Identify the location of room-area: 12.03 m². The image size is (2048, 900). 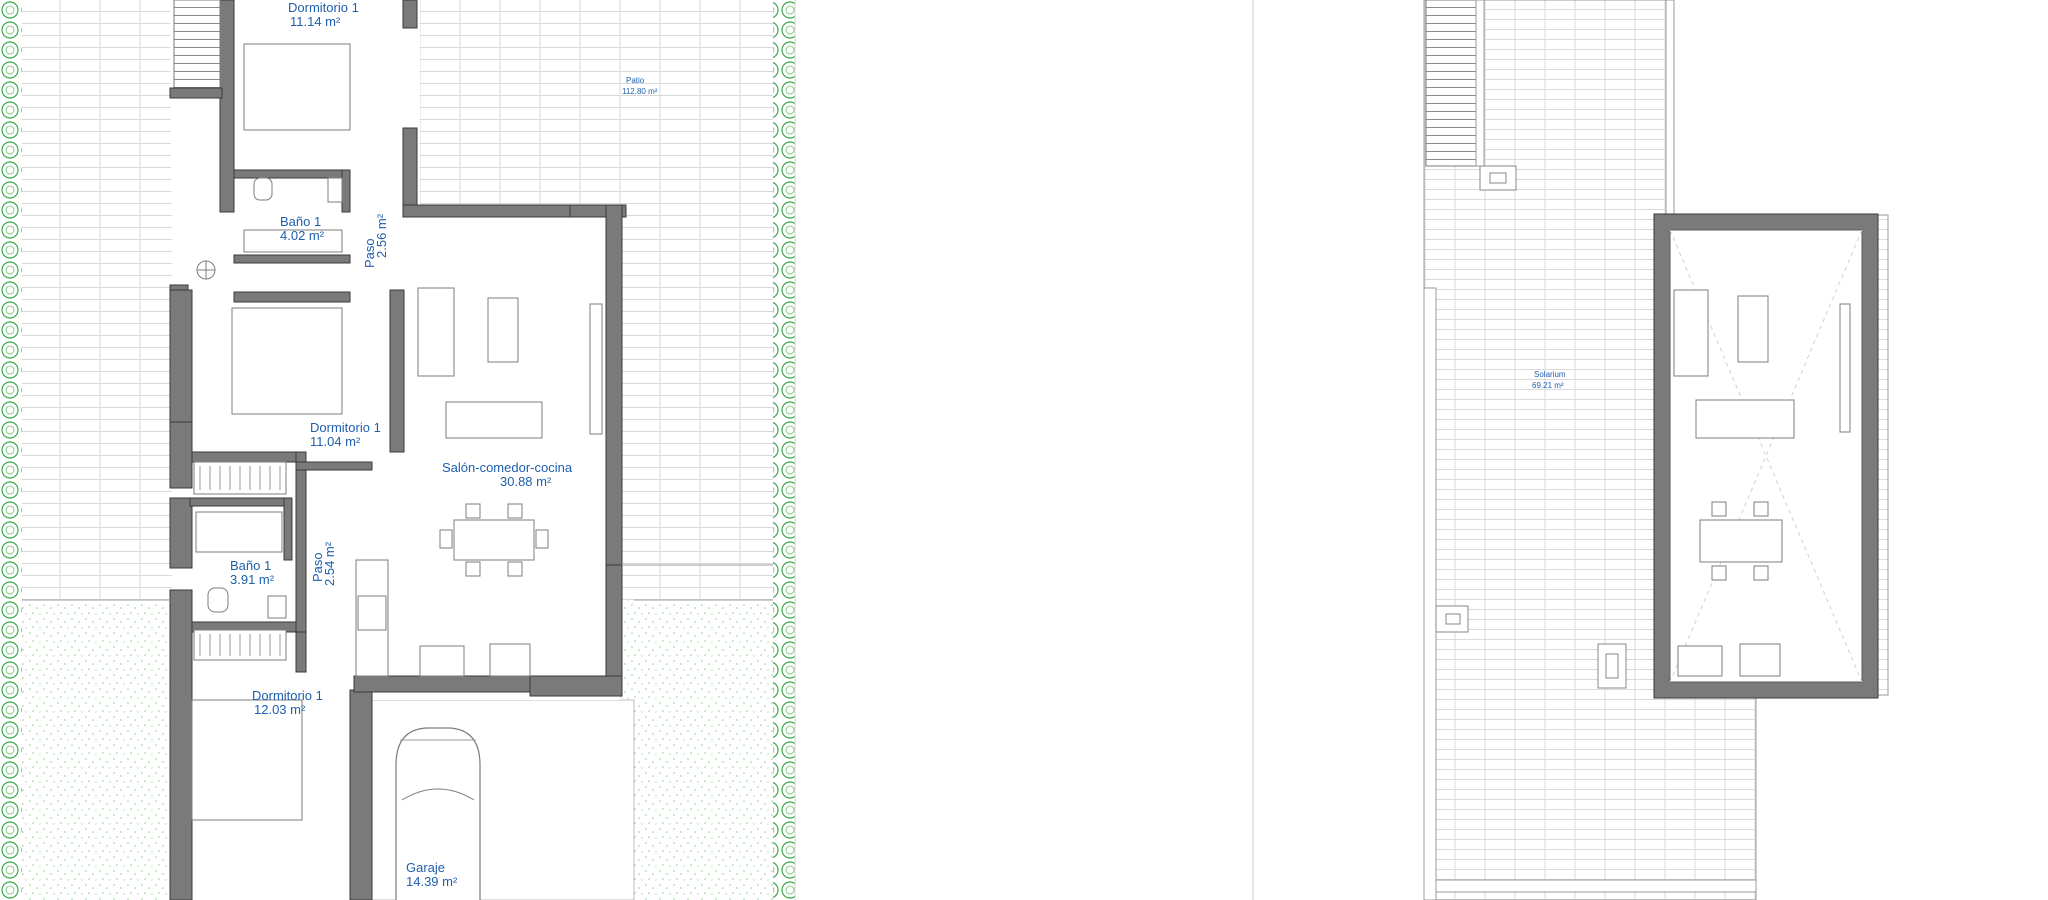
(280, 709).